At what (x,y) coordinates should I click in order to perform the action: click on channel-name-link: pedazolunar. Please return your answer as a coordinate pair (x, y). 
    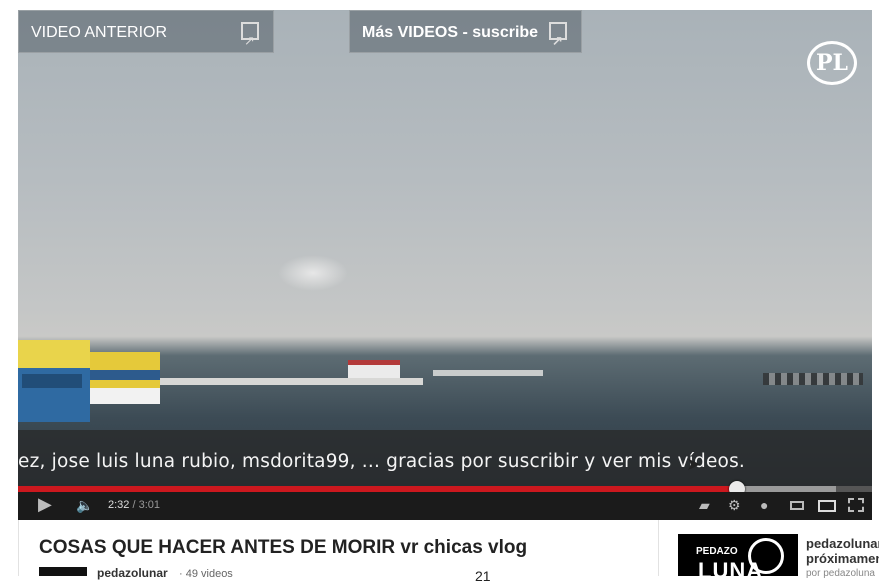
    Looking at the image, I should click on (132, 573).